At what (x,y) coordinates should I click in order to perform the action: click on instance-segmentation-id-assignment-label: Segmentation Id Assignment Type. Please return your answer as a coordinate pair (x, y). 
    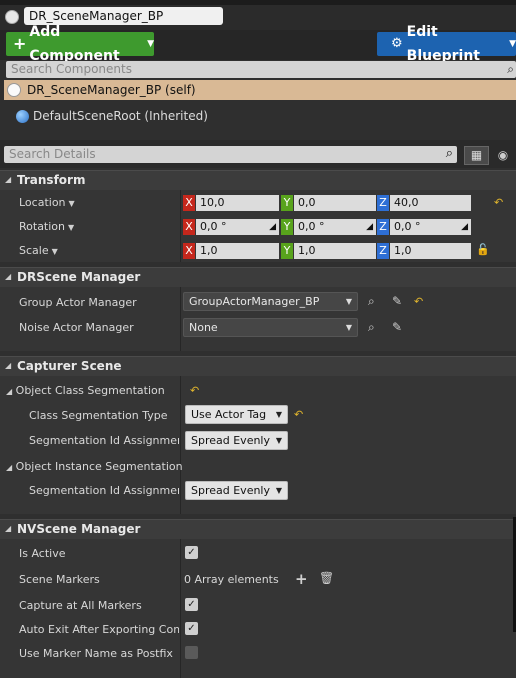
    Looking at the image, I should click on (104, 490).